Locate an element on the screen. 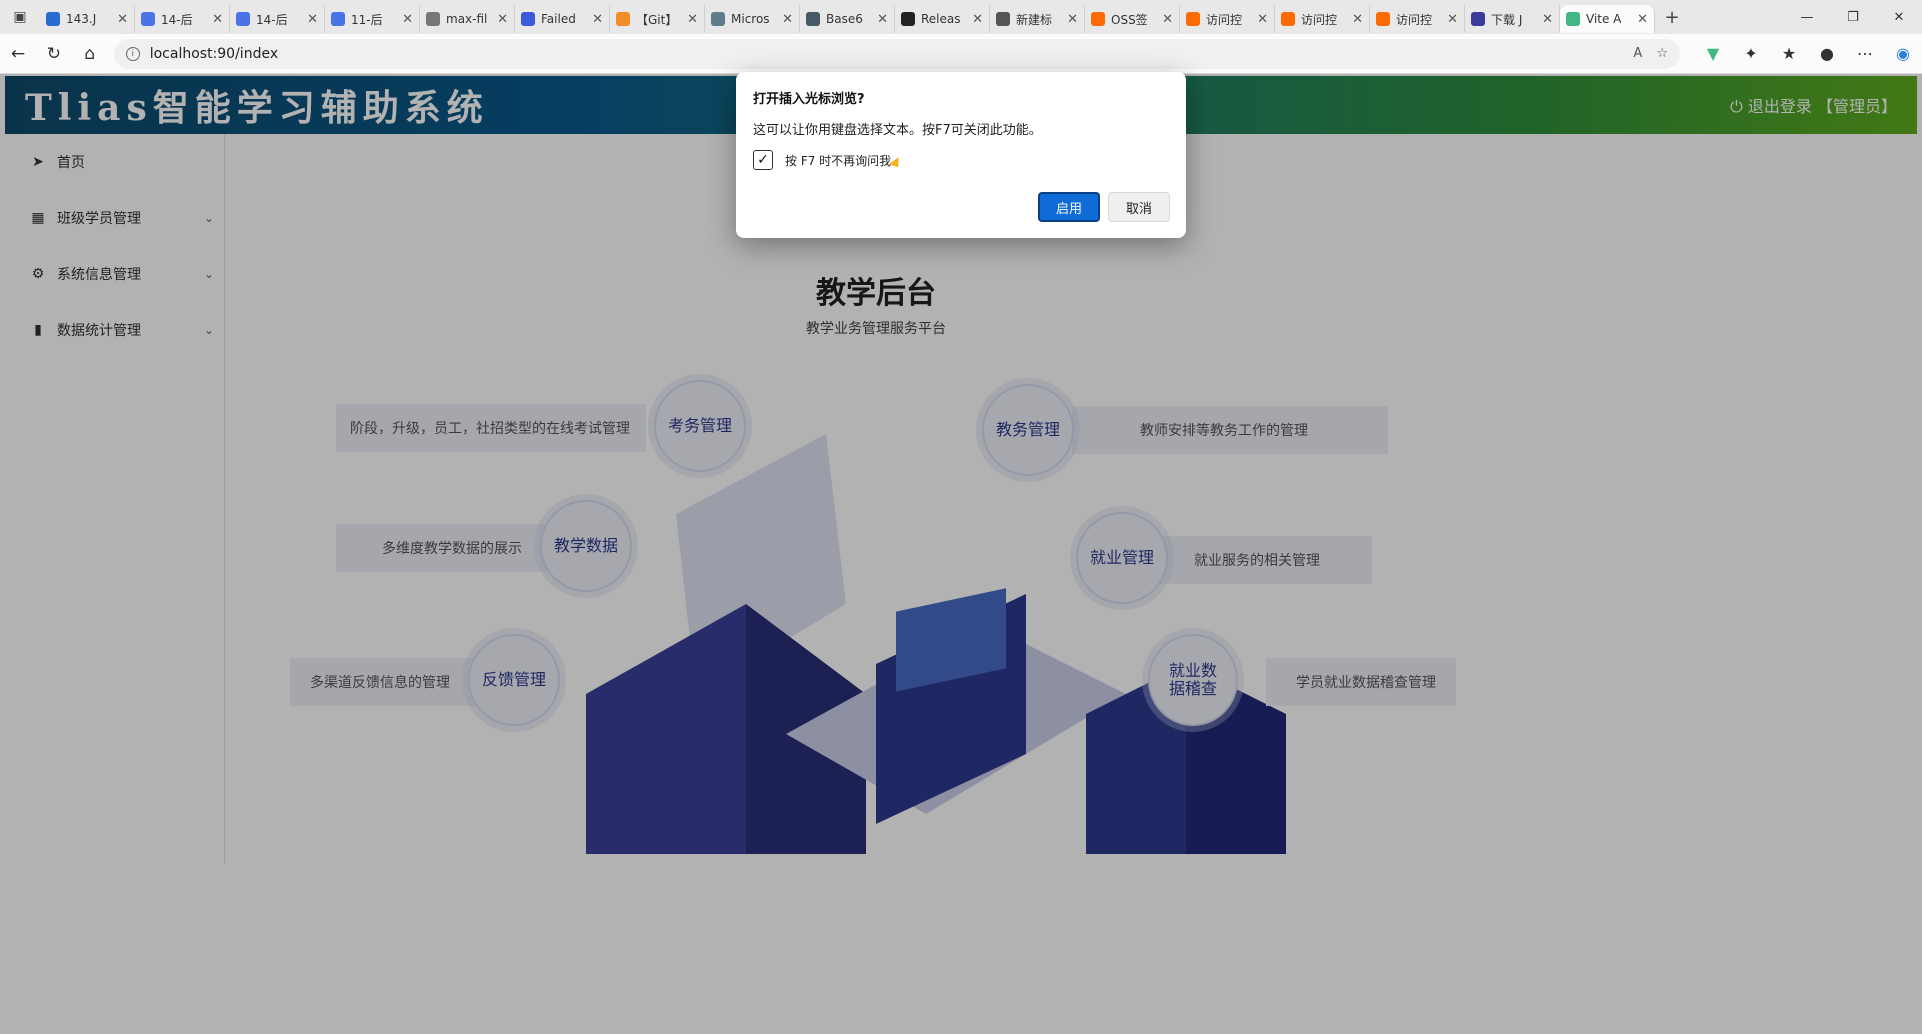 Image resolution: width=1922 pixels, height=1034 pixels. browser-toolbar: ▼ ✦ ★ ● ⋯ ◉ is located at coordinates (1808, 54).